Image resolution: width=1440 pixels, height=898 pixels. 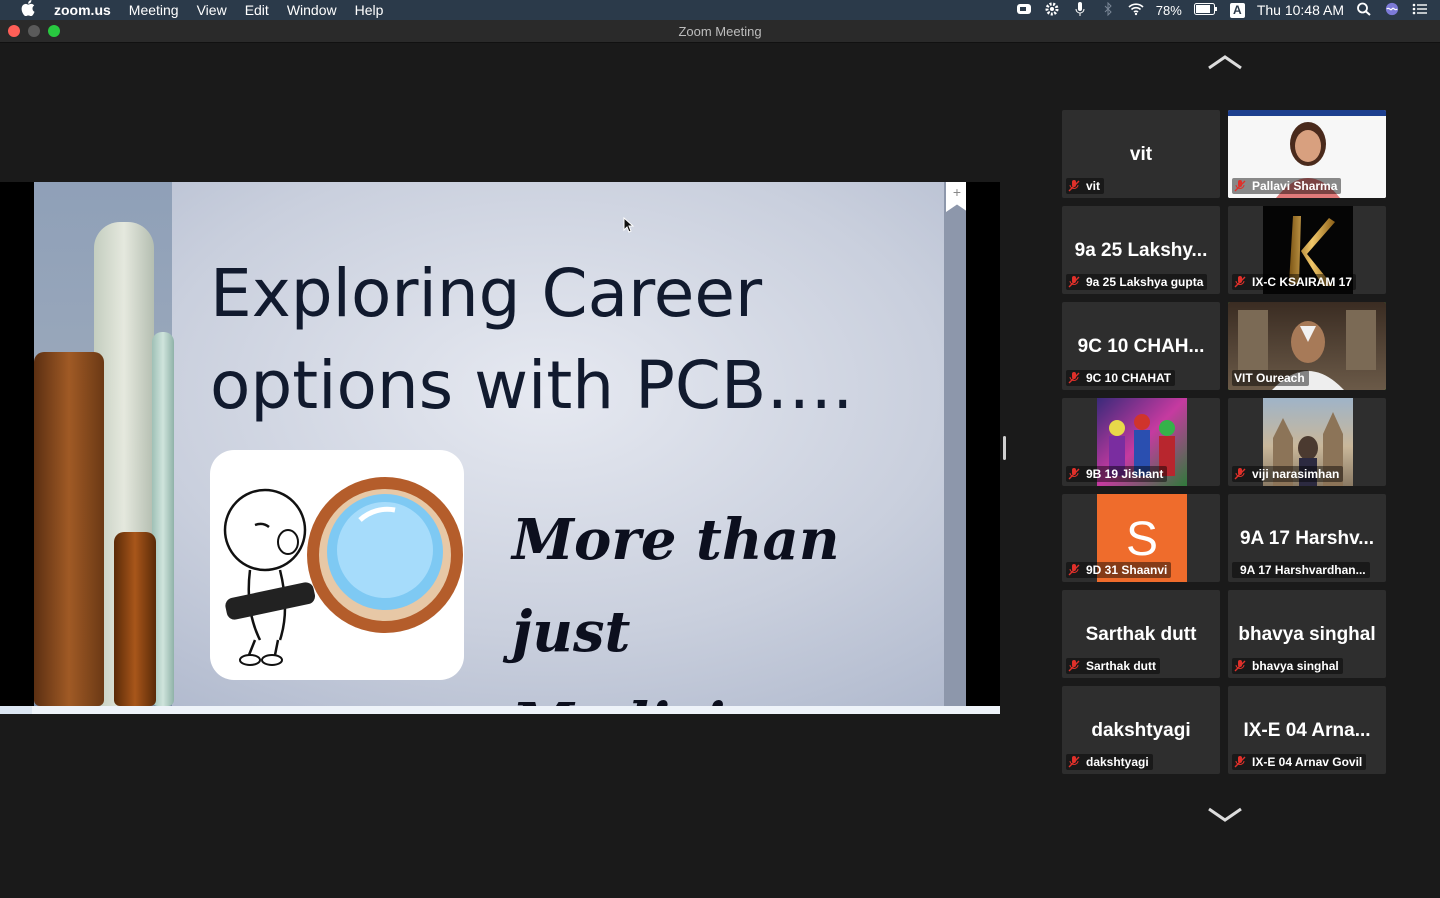 I want to click on menu-window: Window, so click(x=312, y=10).